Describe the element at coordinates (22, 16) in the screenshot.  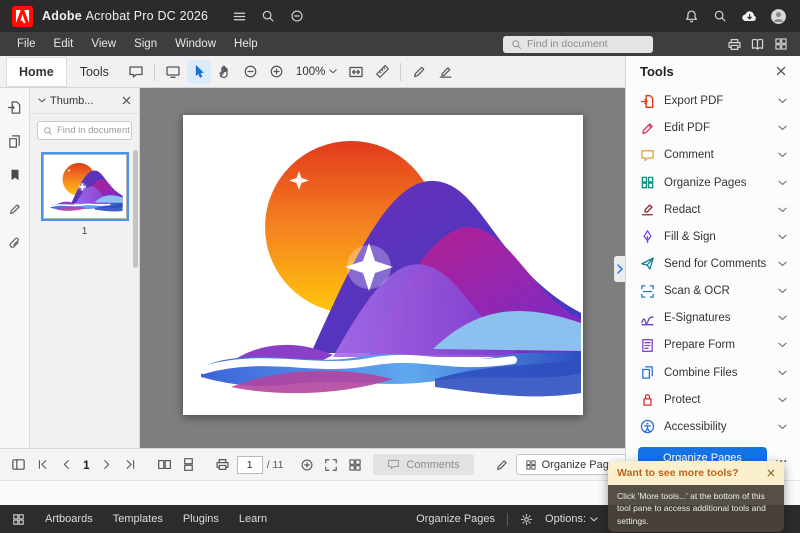
I see `adobe-logo` at that location.